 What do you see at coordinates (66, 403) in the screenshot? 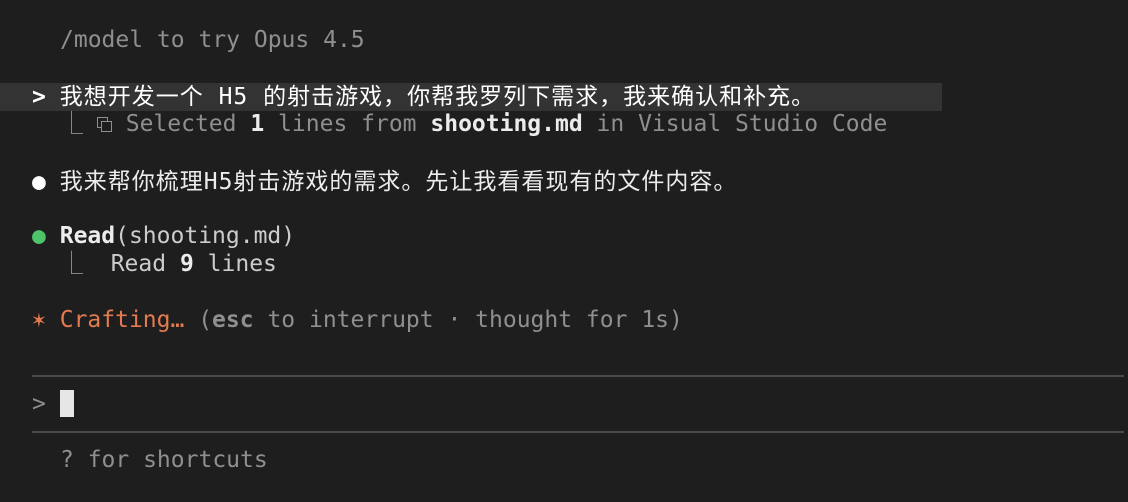
I see `text-cursor` at bounding box center [66, 403].